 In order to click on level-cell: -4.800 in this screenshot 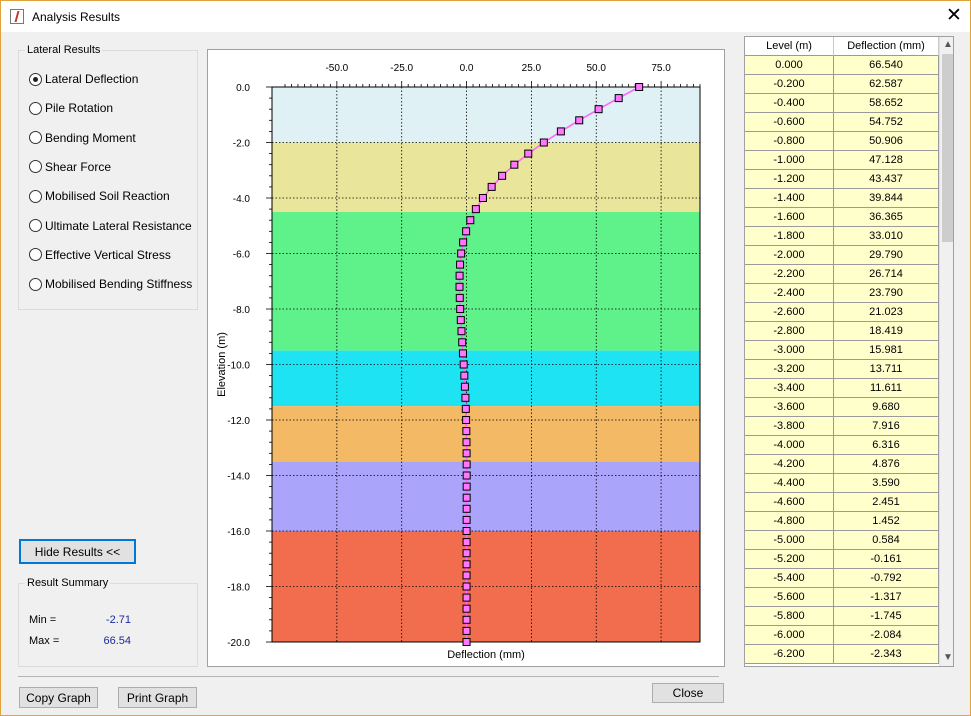, I will do `click(789, 521)`.